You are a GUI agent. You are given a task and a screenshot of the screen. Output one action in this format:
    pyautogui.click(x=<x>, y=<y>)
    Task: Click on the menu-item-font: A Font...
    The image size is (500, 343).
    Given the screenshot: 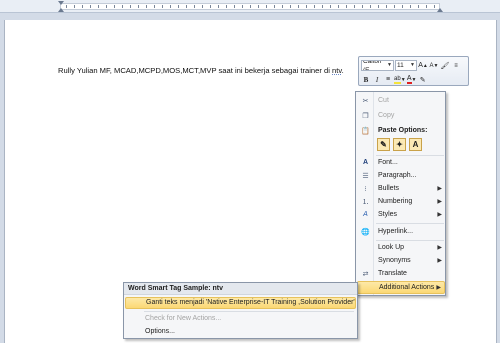 What is the action you would take?
    pyautogui.click(x=401, y=162)
    